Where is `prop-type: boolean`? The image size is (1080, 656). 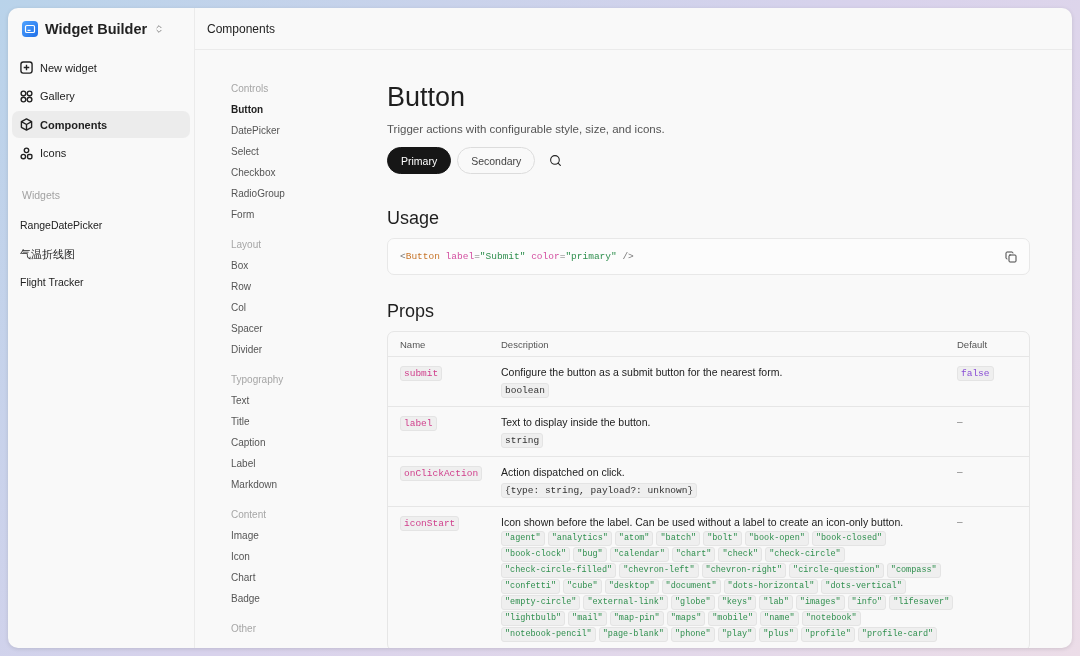
prop-type: boolean is located at coordinates (525, 390).